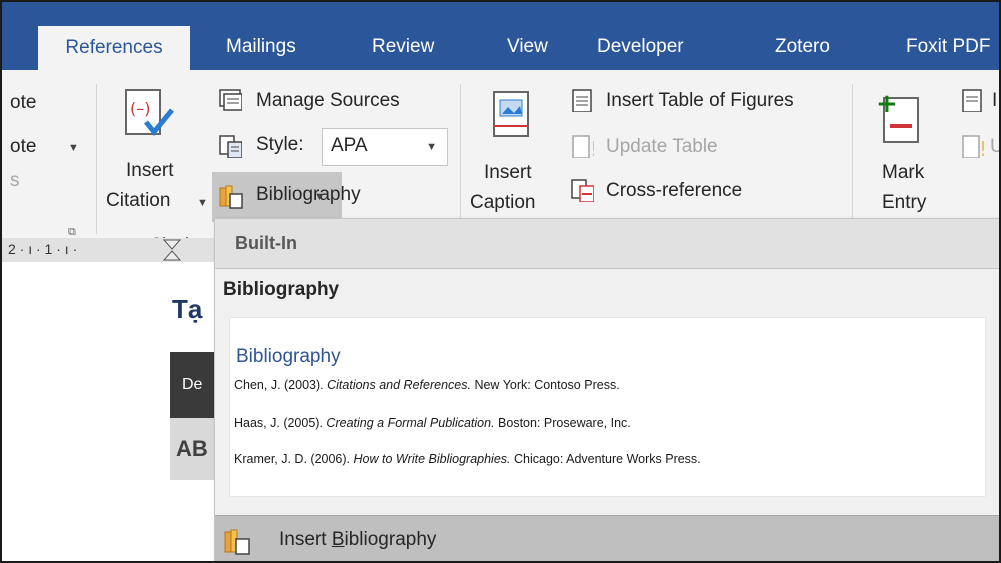  What do you see at coordinates (385, 147) in the screenshot?
I see `style-select: APA ▼` at bounding box center [385, 147].